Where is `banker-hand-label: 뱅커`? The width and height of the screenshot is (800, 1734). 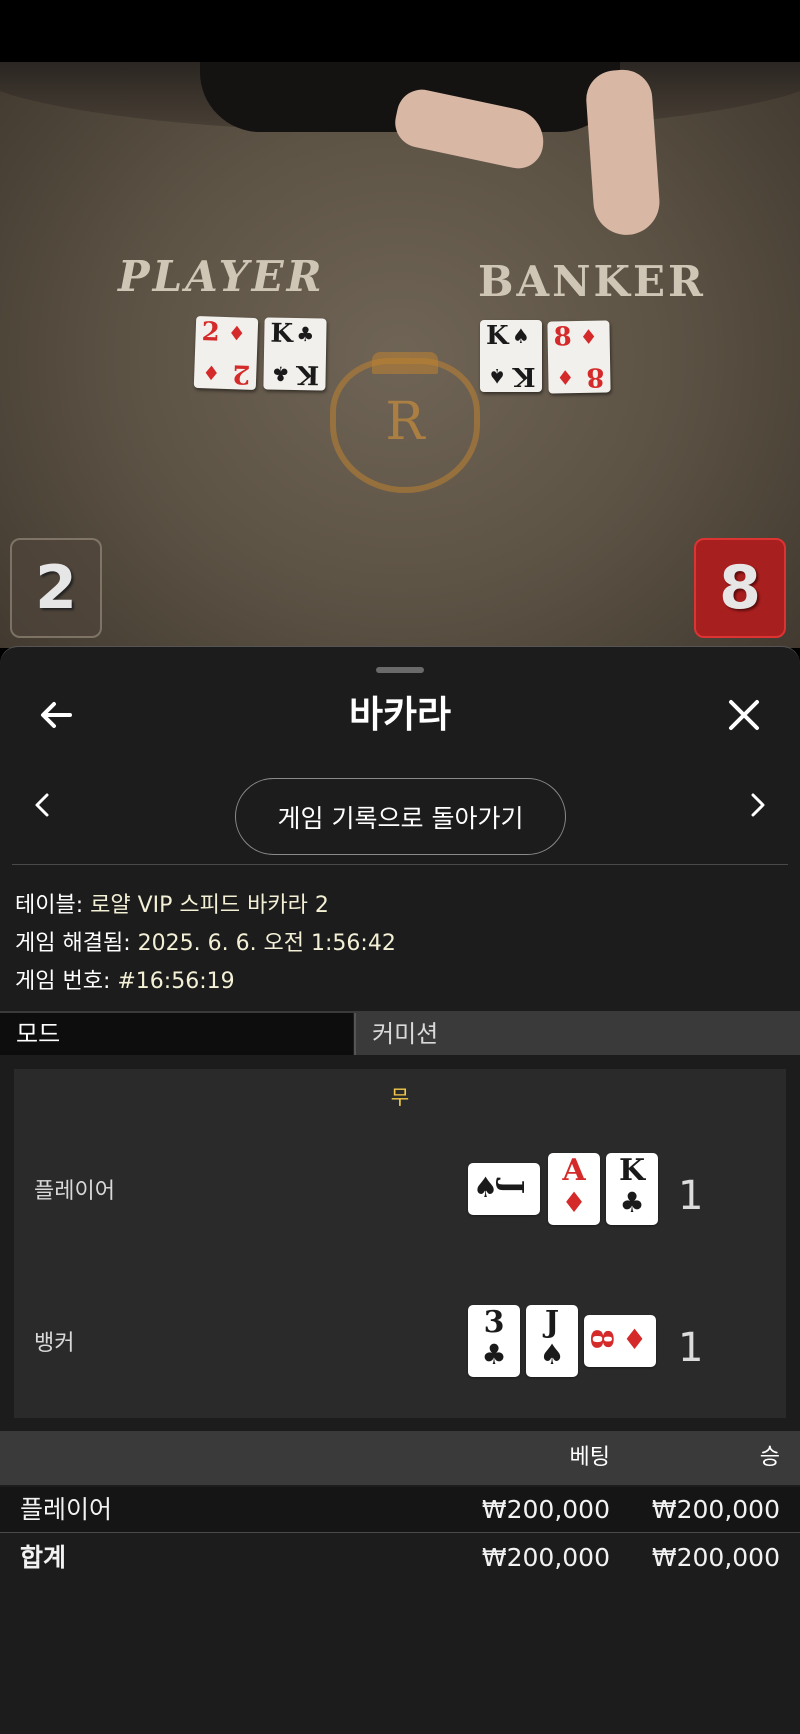 banker-hand-label: 뱅커 is located at coordinates (54, 1343).